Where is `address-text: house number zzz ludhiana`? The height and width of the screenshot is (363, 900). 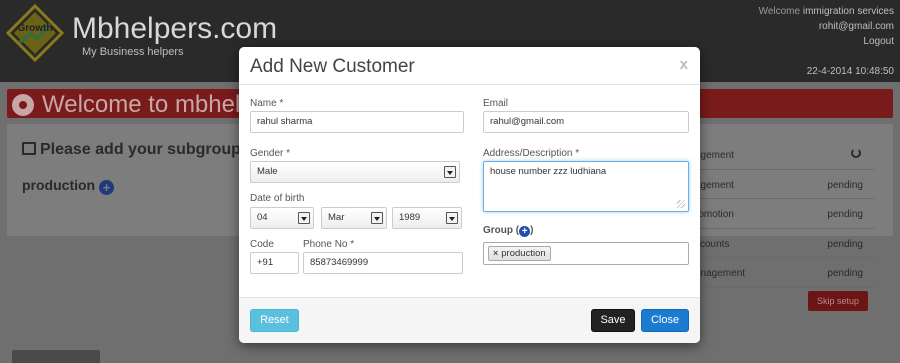
address-text: house number zzz ludhiana is located at coordinates (548, 171).